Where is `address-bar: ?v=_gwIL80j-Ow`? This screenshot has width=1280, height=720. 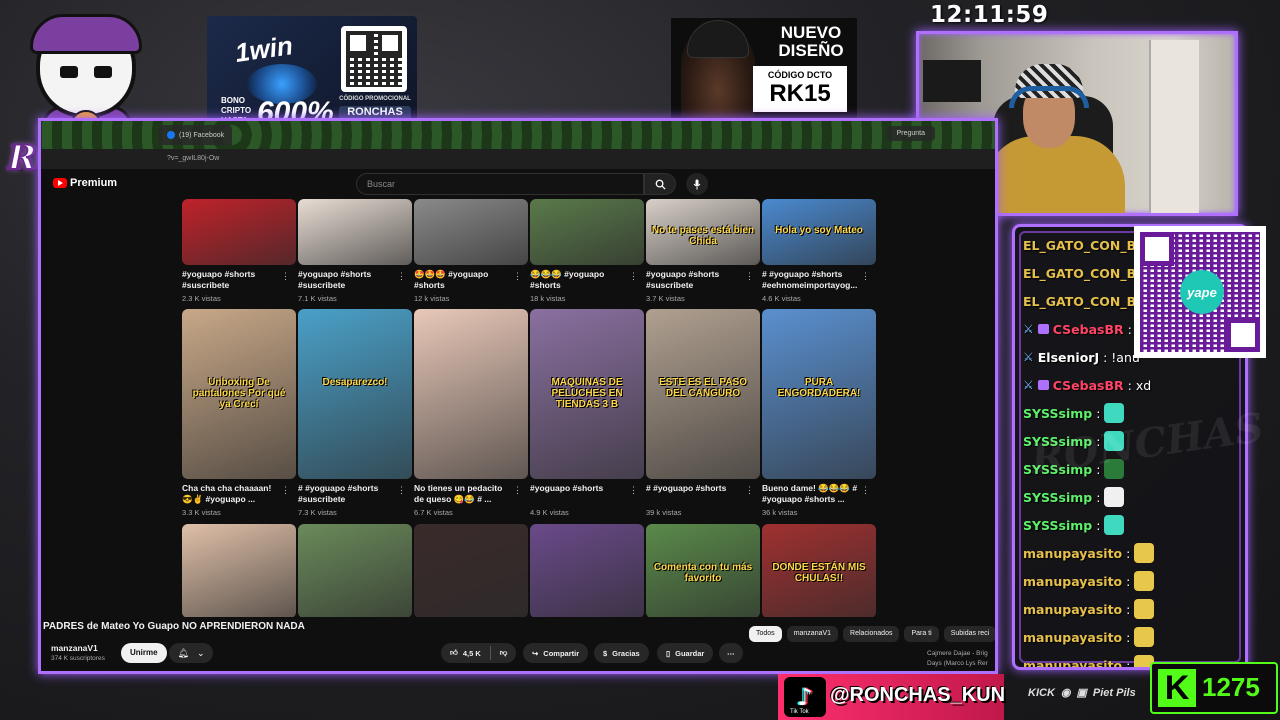 address-bar: ?v=_gwIL80j-Ow is located at coordinates (518, 159).